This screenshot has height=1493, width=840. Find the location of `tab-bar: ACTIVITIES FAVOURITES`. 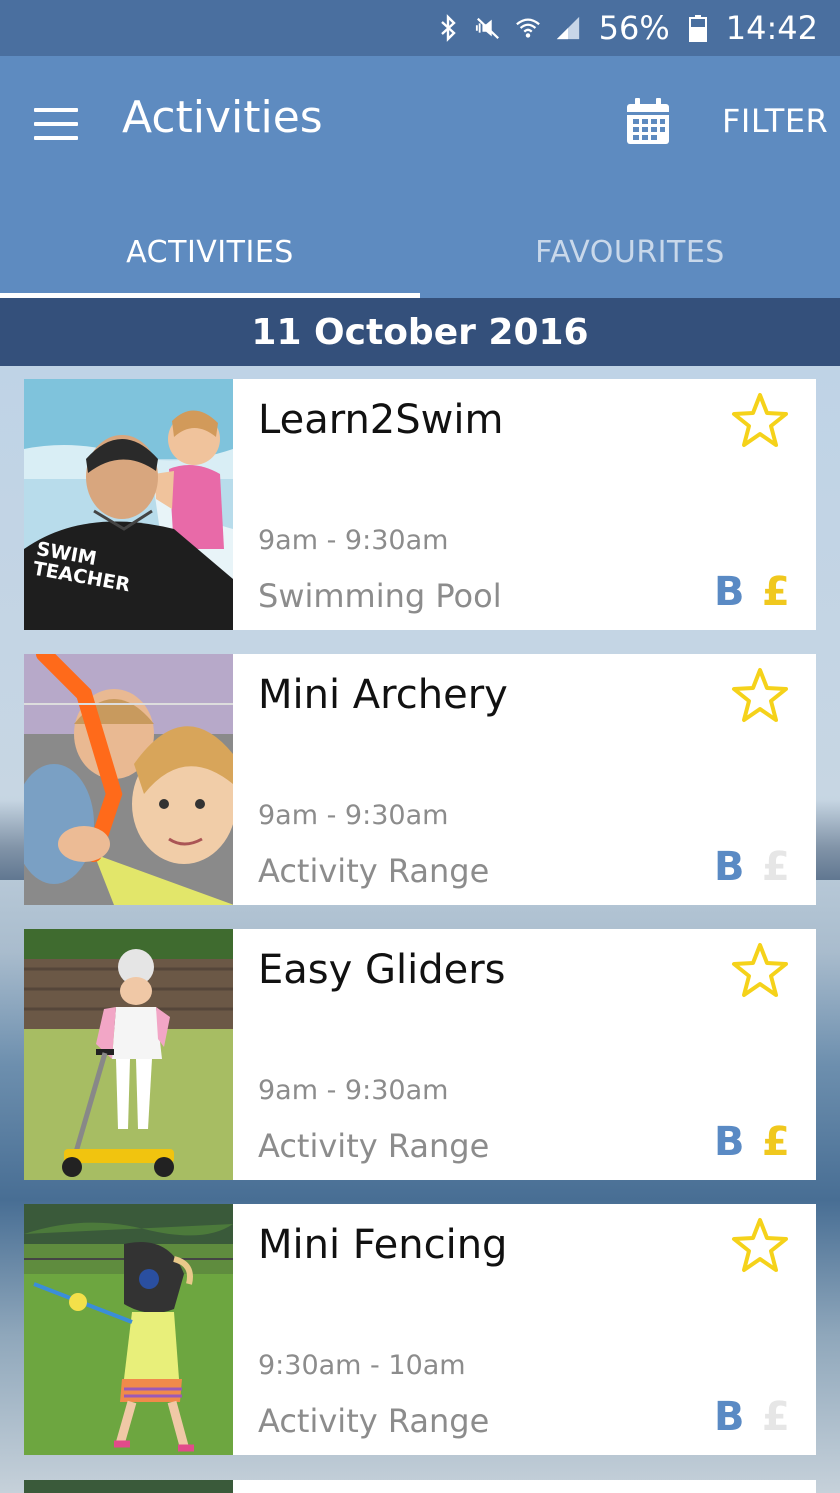

tab-bar: ACTIVITIES FAVOURITES is located at coordinates (420, 252).